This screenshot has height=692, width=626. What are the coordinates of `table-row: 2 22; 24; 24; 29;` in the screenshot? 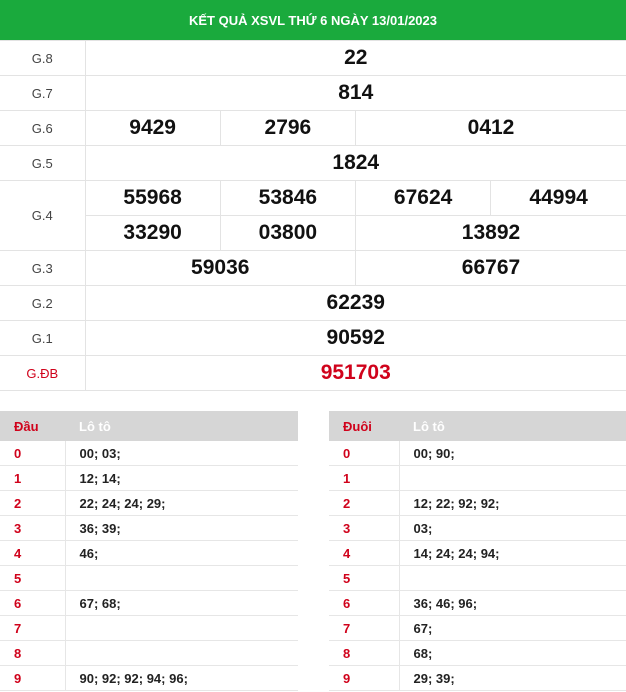 It's located at (149, 503).